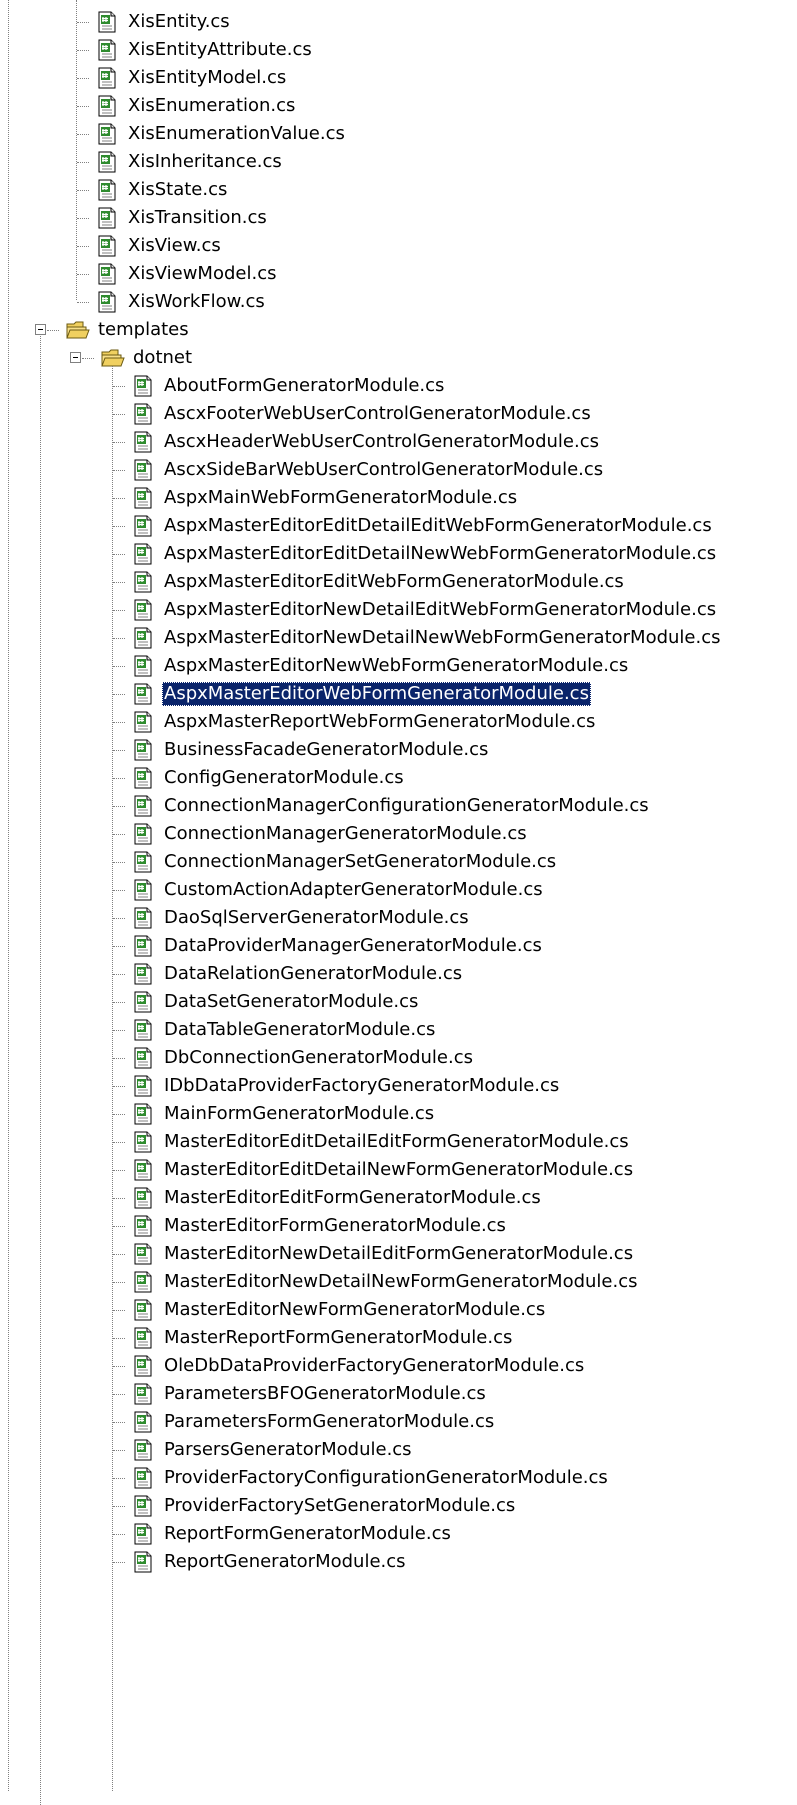 The height and width of the screenshot is (1805, 797). What do you see at coordinates (143, 330) in the screenshot?
I see `folder-label: templates` at bounding box center [143, 330].